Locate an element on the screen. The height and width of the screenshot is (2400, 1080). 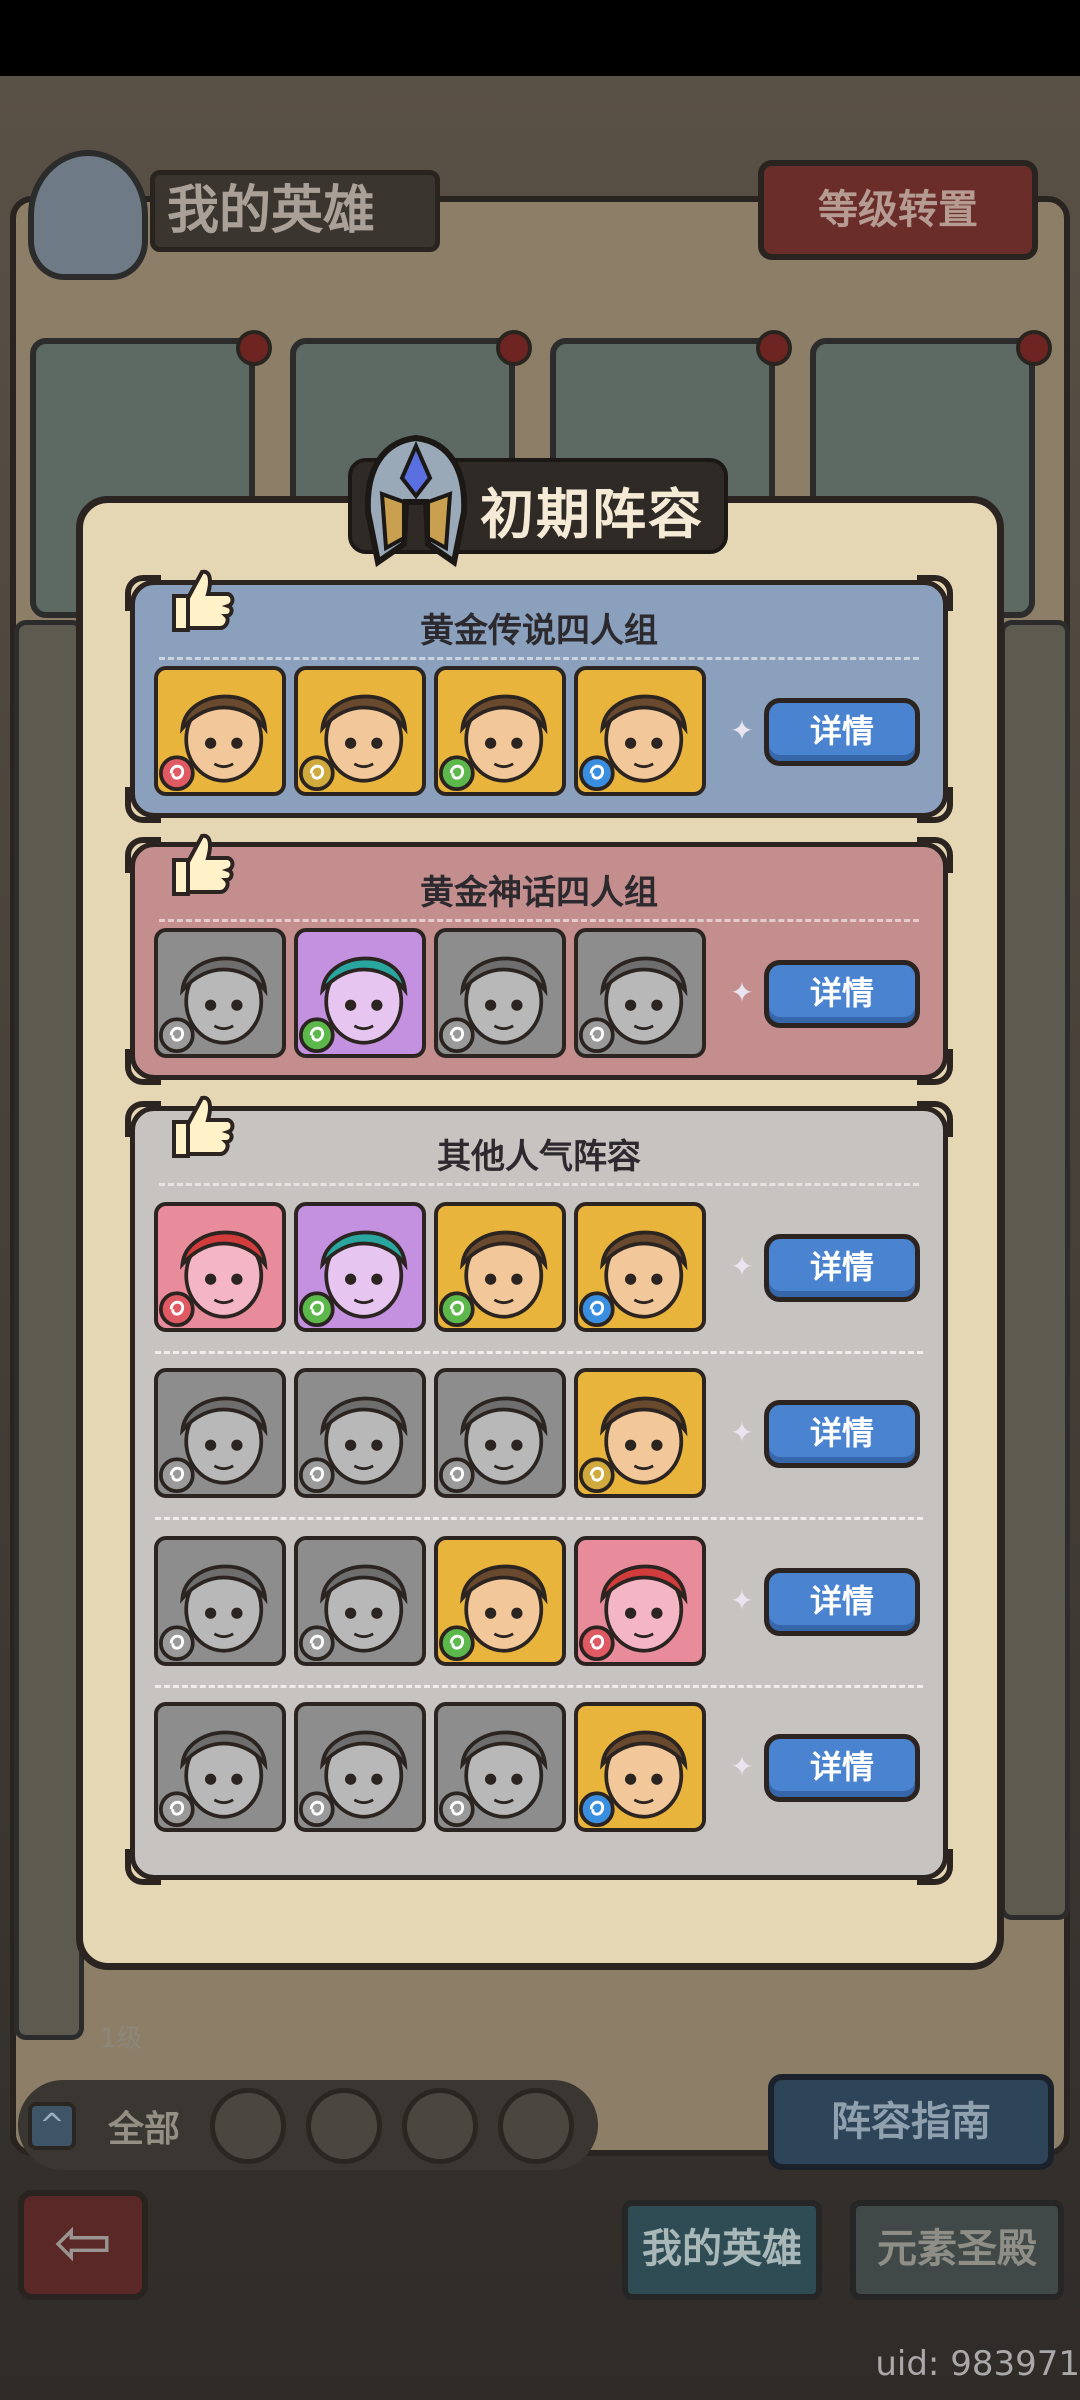
background-helmet-icon is located at coordinates (88, 215).